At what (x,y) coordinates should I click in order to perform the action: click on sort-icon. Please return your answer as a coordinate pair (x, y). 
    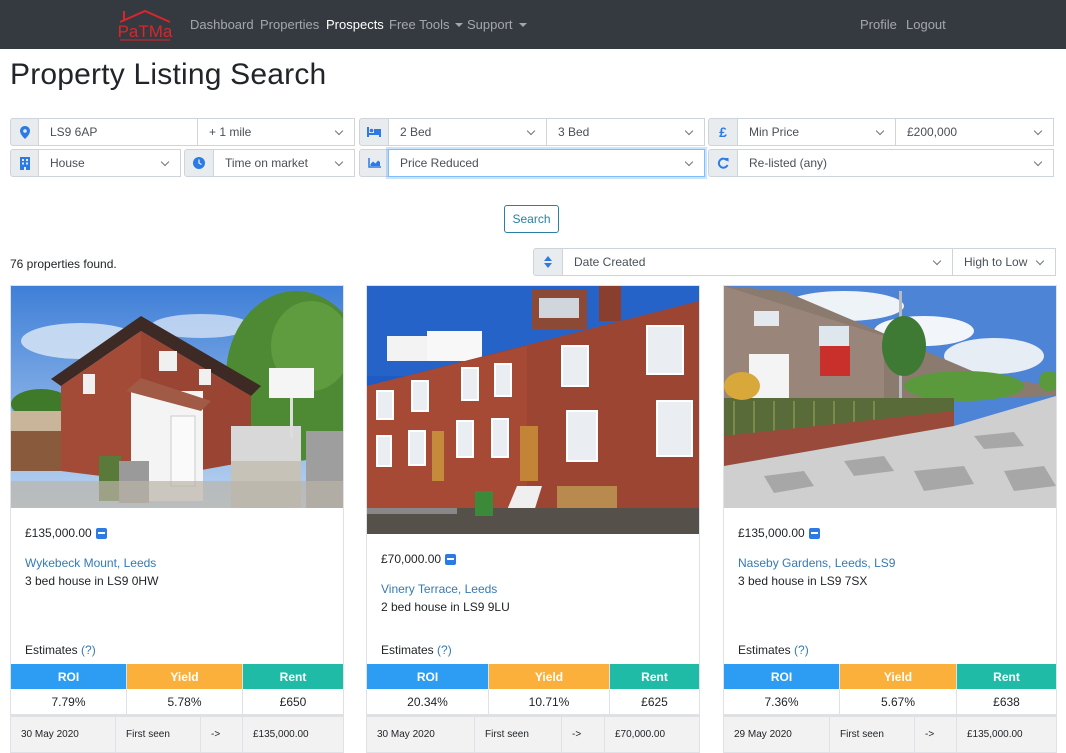
    Looking at the image, I should click on (548, 262).